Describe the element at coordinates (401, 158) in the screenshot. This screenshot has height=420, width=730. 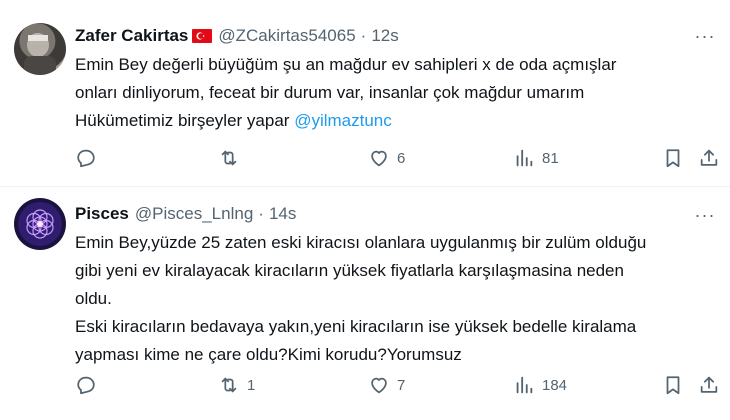
I see `like-count: 6` at that location.